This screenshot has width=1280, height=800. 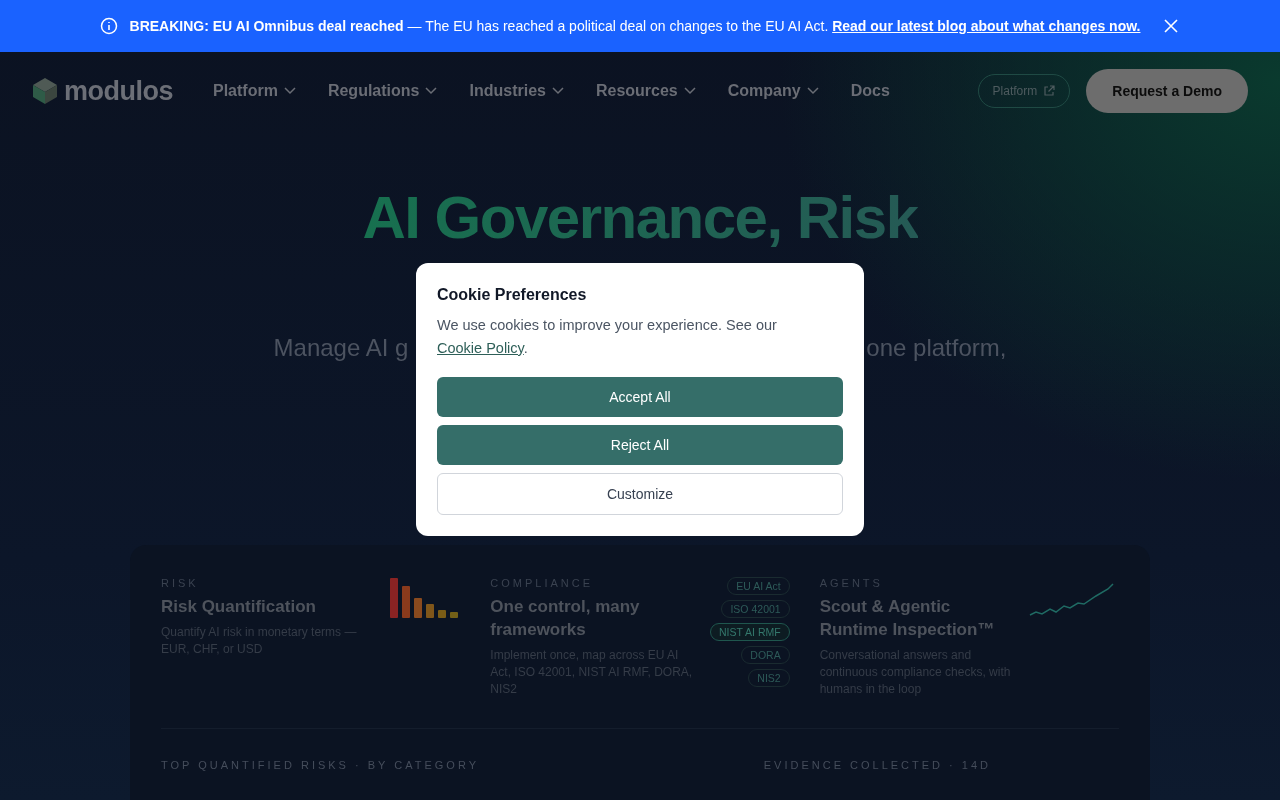 I want to click on blog-link: Read our latest blog about what changes now., so click(x=986, y=26).